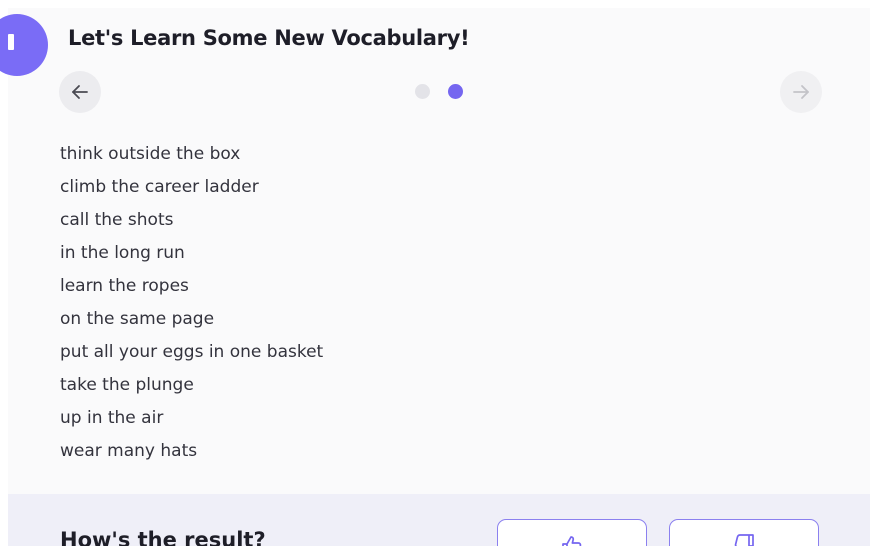  I want to click on list-item: on the same page, so click(137, 319).